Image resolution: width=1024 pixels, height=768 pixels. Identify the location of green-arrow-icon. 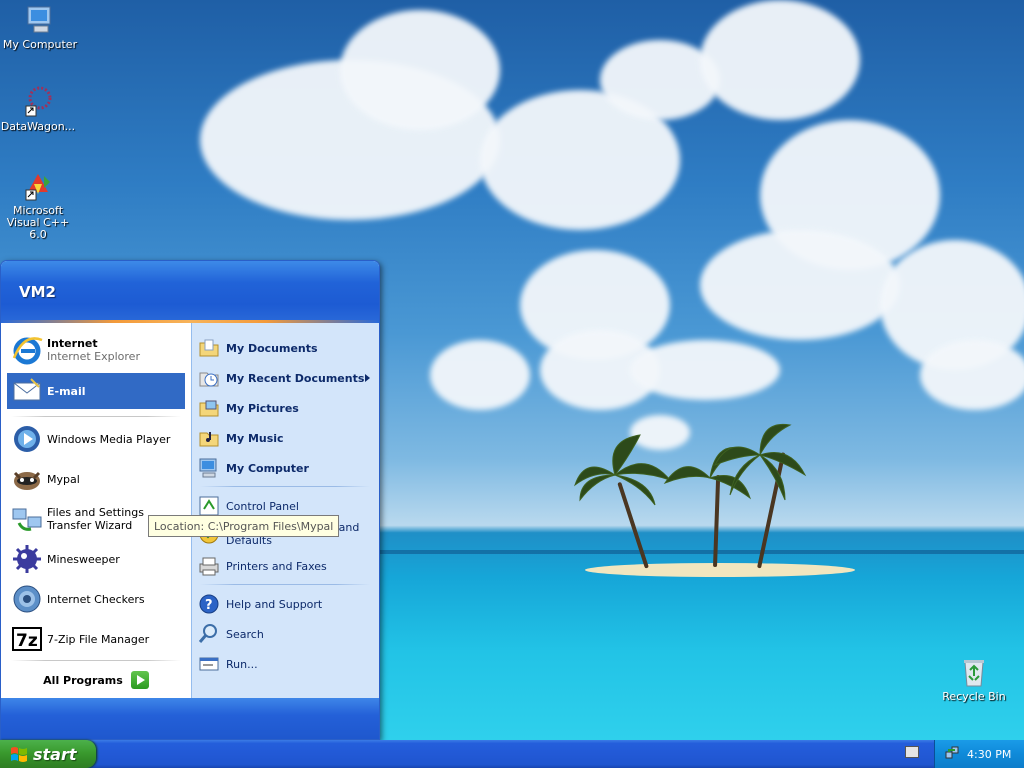
(139, 680).